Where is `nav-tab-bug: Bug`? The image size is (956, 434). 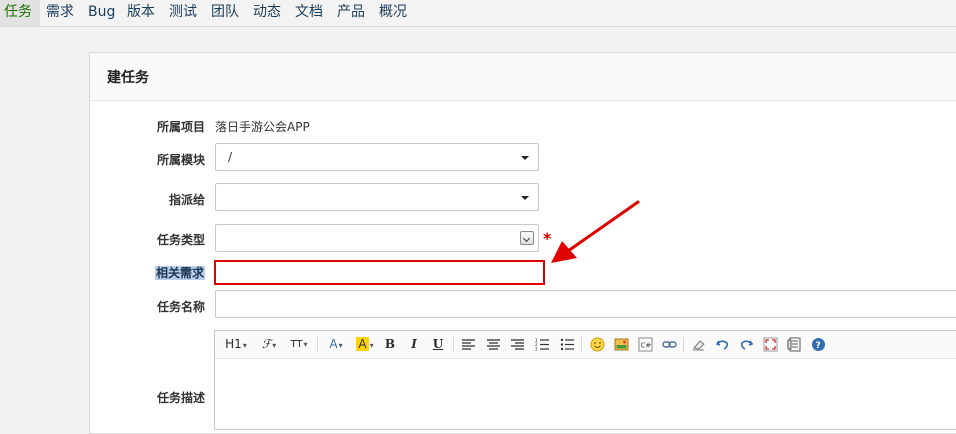 nav-tab-bug: Bug is located at coordinates (101, 13).